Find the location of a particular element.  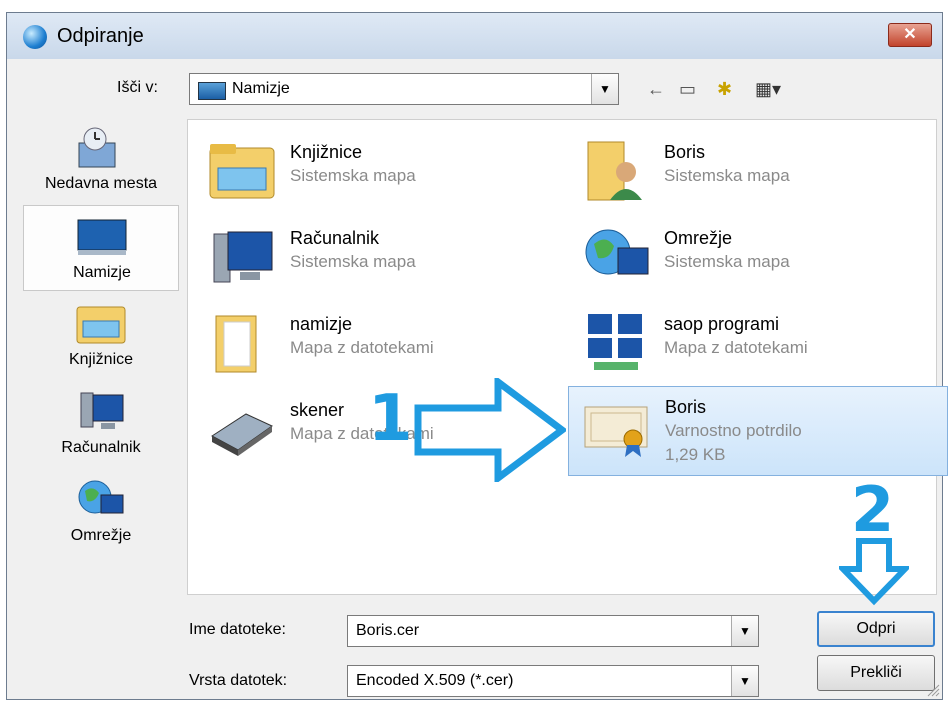

file-item-libraries: Knjižnice Sistemska mapa is located at coordinates (384, 173).